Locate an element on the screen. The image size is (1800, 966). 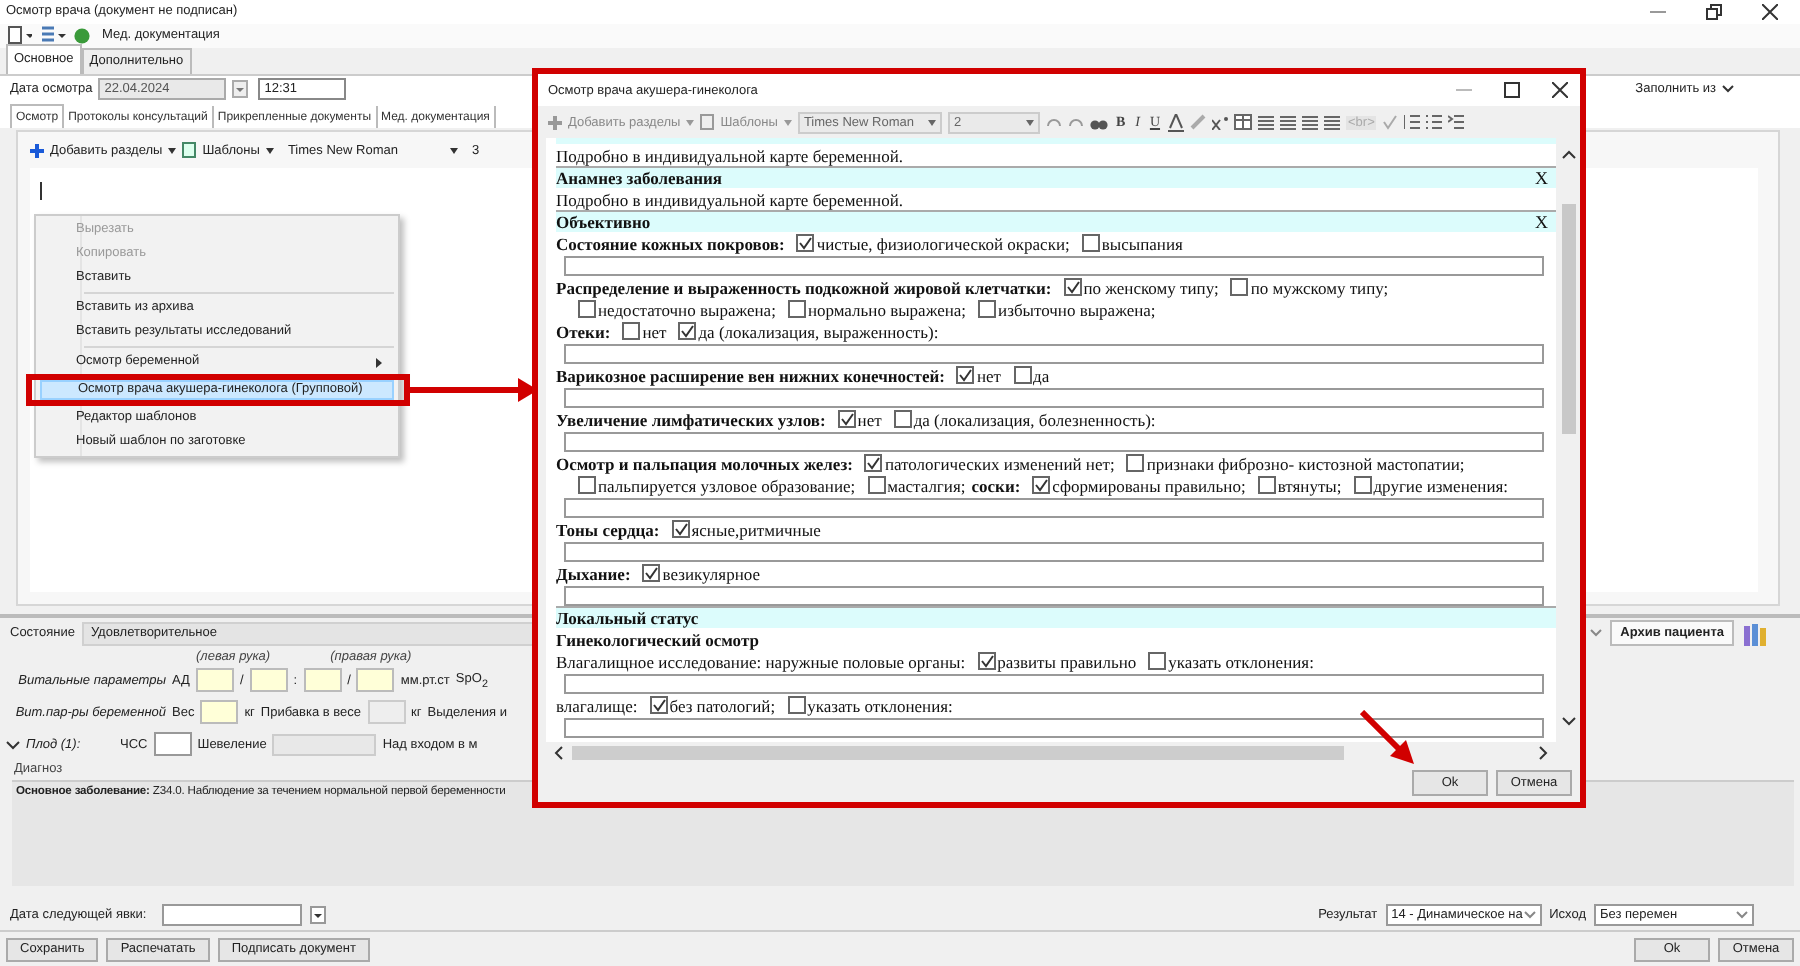
option-label: по мужскому типу; is located at coordinates (1319, 287).